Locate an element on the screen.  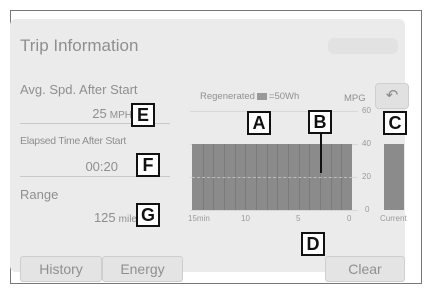
current-bar is located at coordinates (394, 177).